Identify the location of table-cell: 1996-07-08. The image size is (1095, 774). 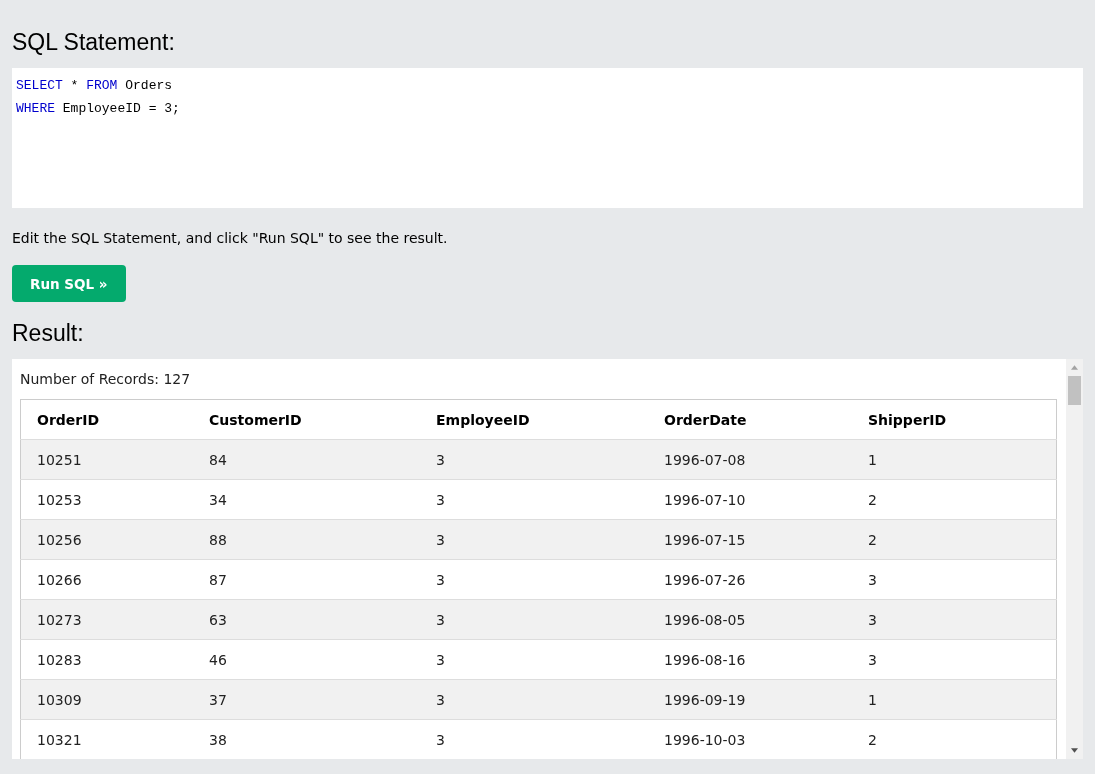
(750, 459).